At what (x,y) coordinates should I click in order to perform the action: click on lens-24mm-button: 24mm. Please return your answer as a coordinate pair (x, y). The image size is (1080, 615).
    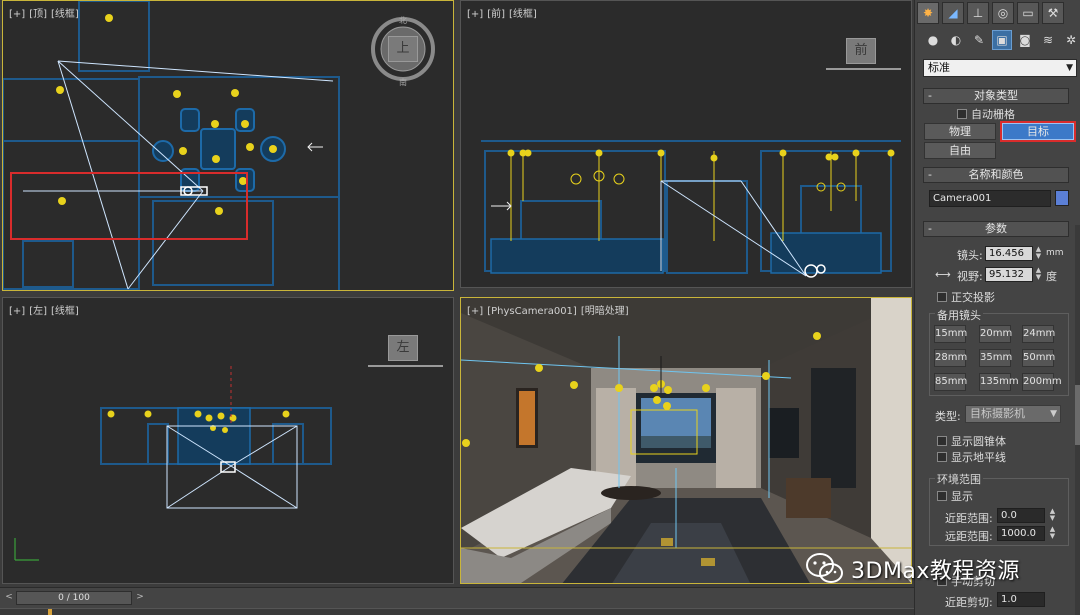
    Looking at the image, I should click on (1038, 334).